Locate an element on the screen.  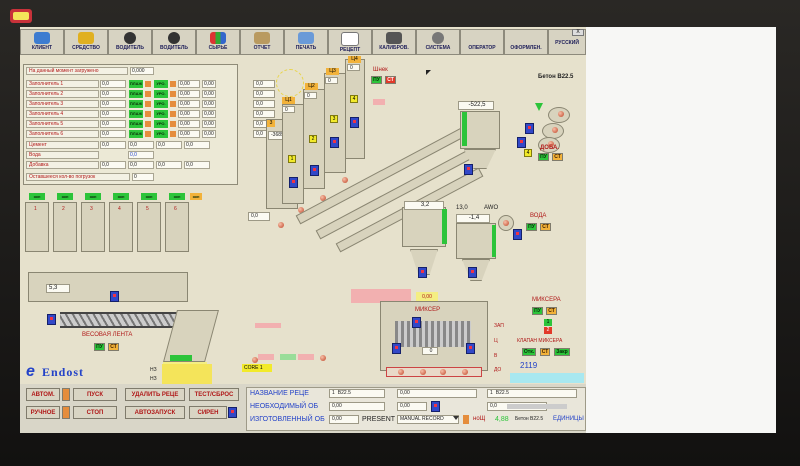
water-pu-button: ПУ is located at coordinates (531, 227).